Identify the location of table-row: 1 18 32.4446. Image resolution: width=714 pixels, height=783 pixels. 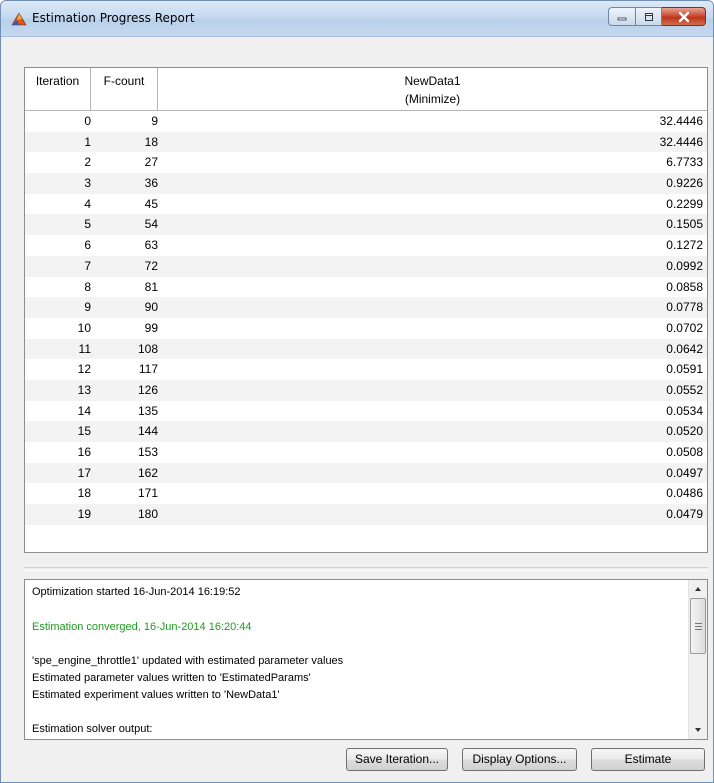
(366, 142).